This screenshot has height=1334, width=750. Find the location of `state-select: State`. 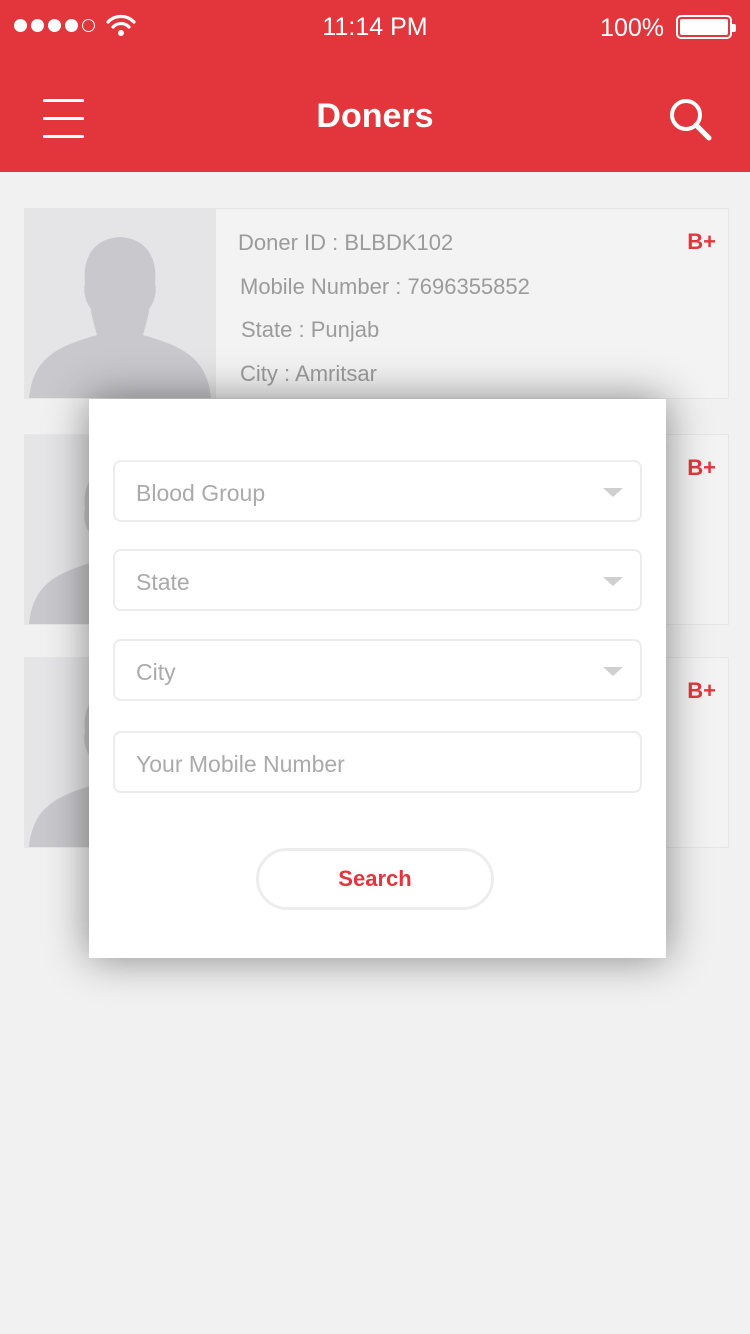

state-select: State is located at coordinates (377, 580).